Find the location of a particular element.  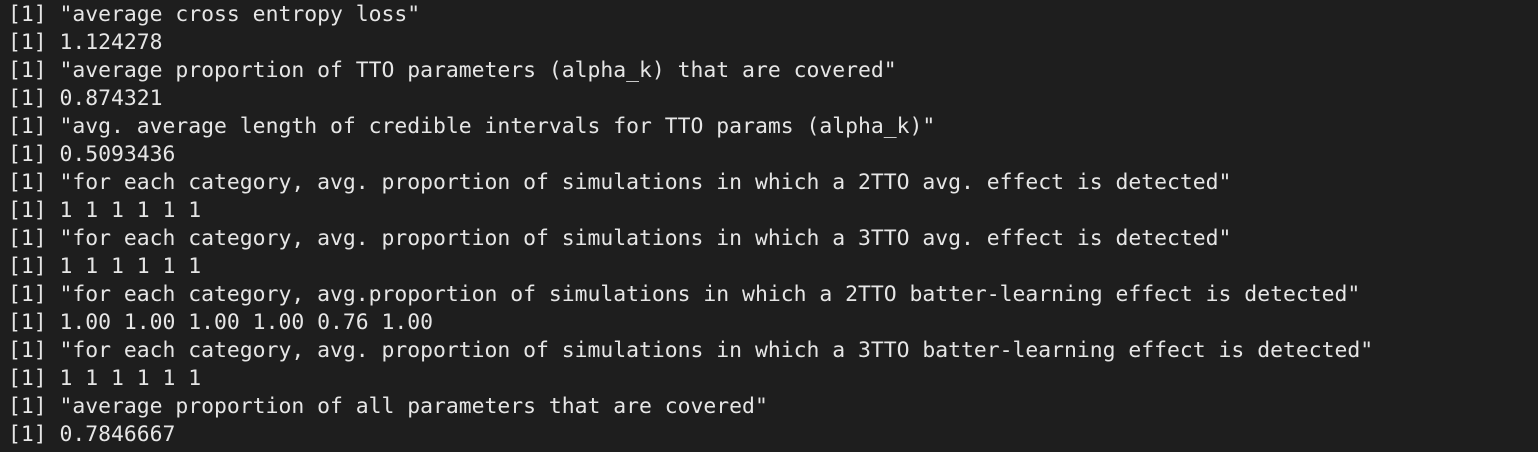

output-line: [1] 0.874321 is located at coordinates (85, 98).